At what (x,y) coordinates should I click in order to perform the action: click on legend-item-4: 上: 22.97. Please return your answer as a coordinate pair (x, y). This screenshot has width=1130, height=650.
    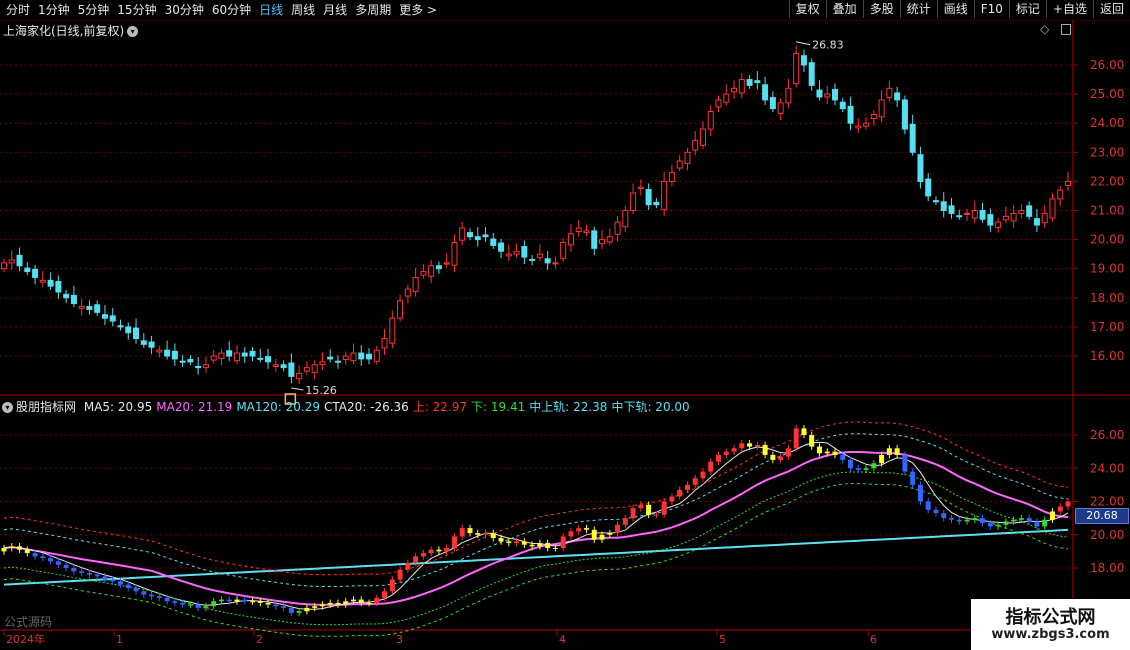
    Looking at the image, I should click on (440, 407).